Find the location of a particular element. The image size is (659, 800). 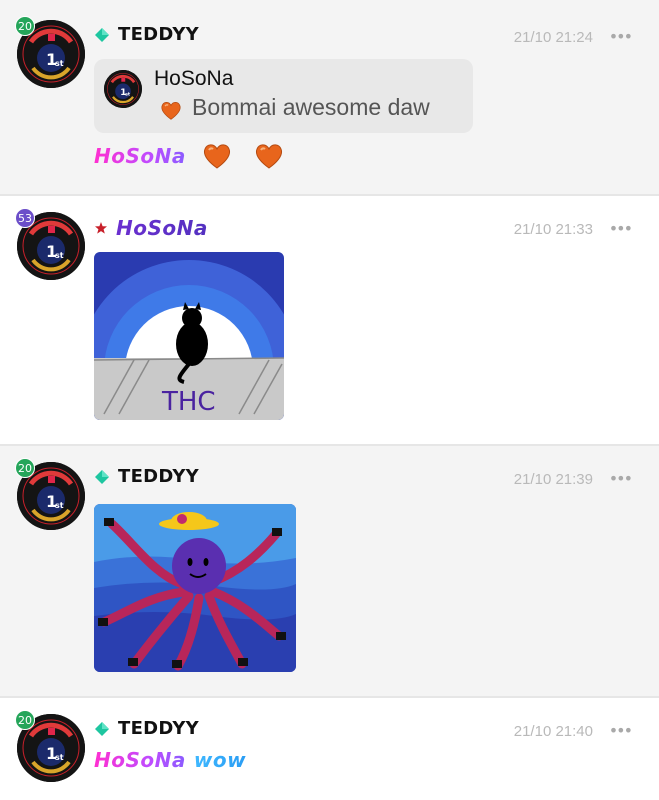

timestamp: 21/10 21:40 is located at coordinates (553, 731).